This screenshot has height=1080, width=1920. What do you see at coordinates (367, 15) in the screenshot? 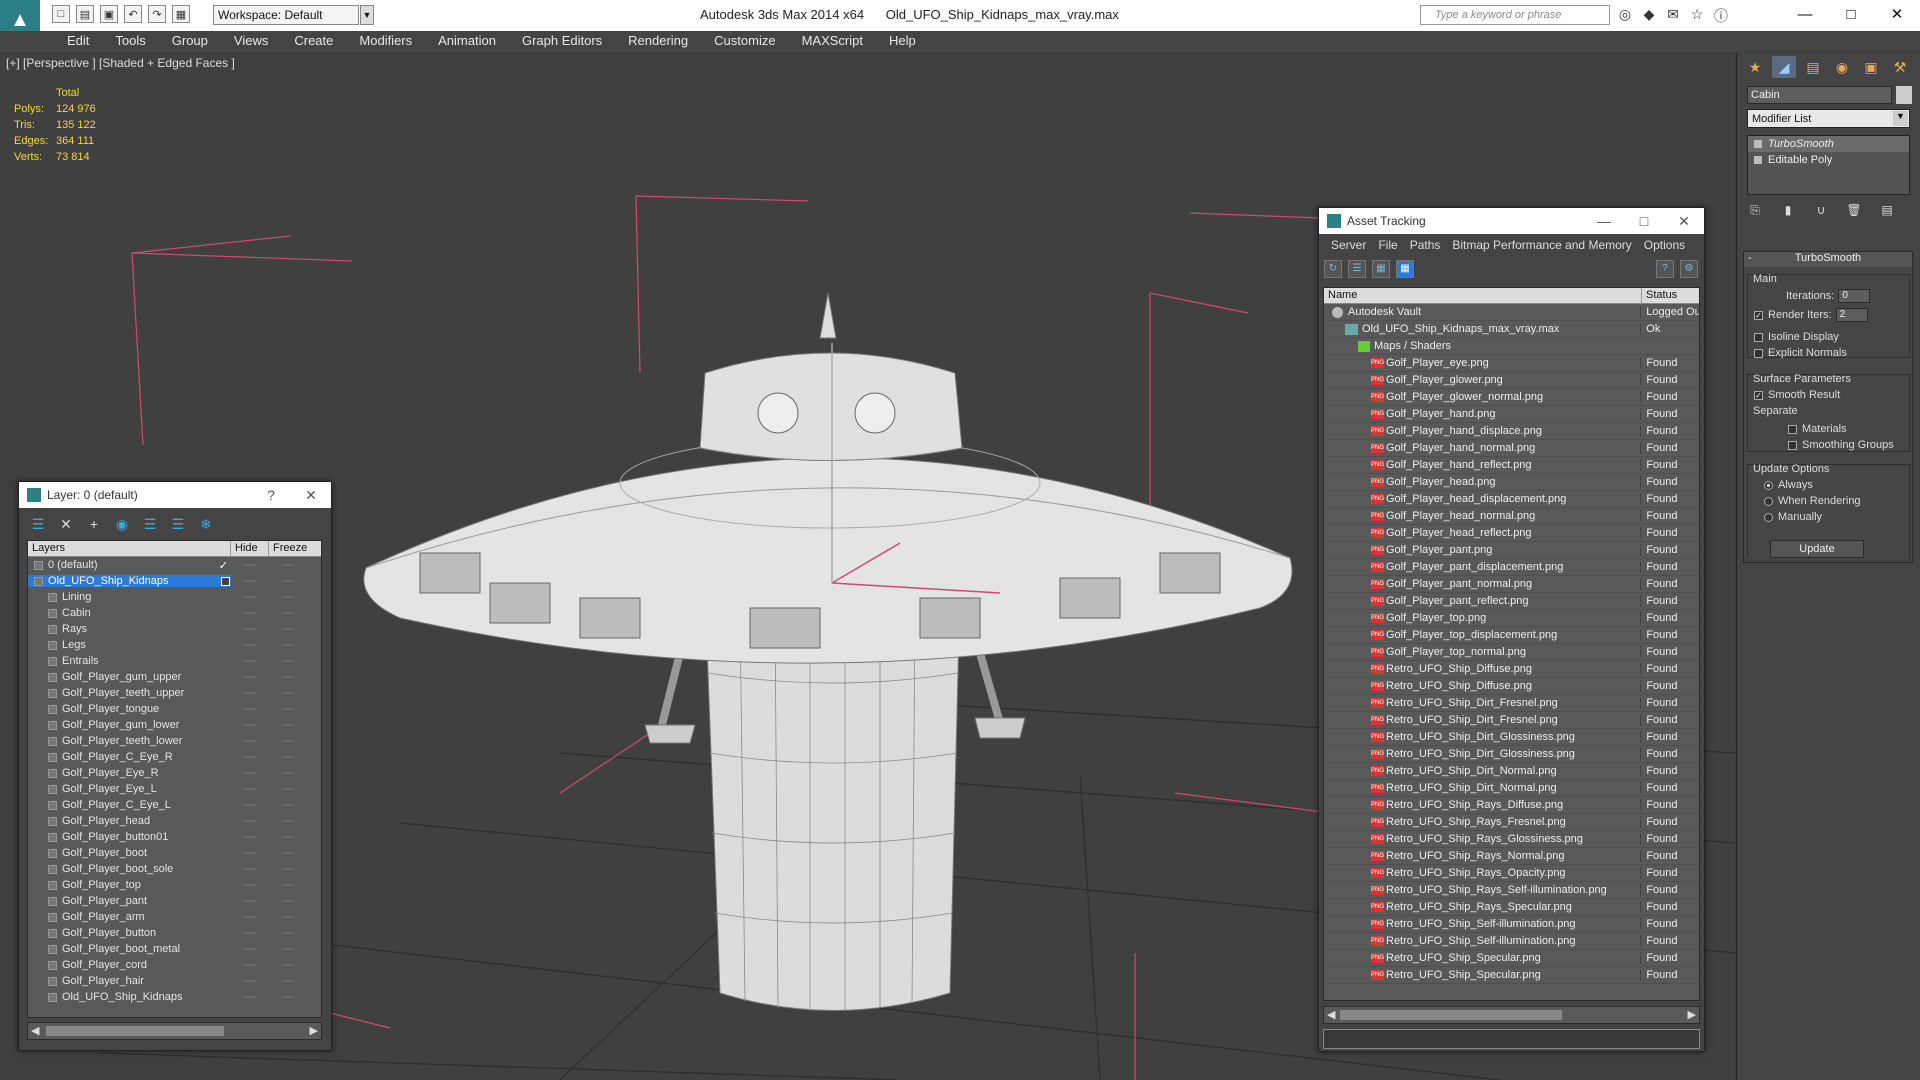
I see `chevron-down-icon: ▼` at bounding box center [367, 15].